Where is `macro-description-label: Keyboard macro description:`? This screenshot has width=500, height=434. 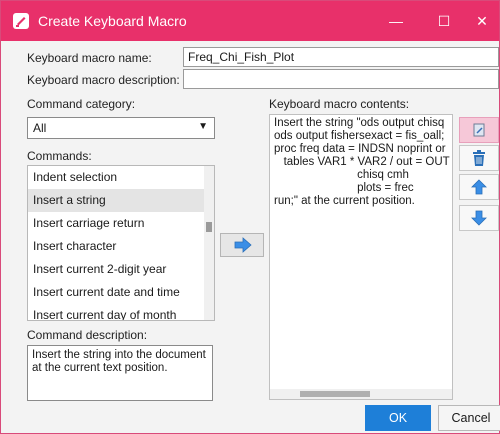
macro-description-label: Keyboard macro description: is located at coordinates (103, 80).